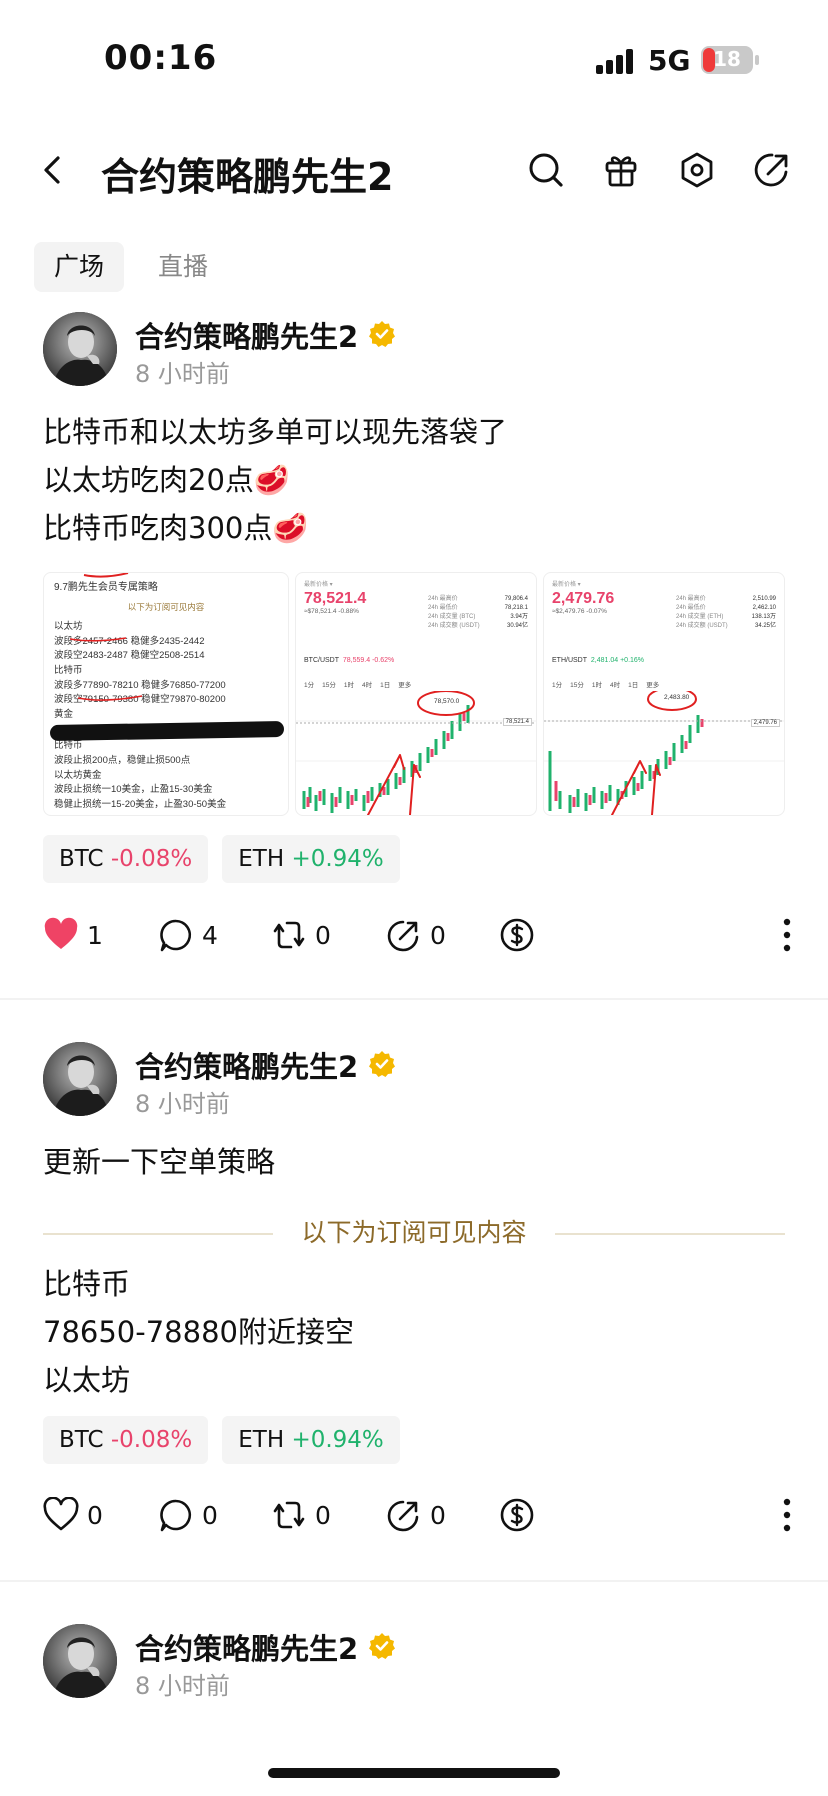 The width and height of the screenshot is (828, 1796). Describe the element at coordinates (405, 685) in the screenshot. I see `interval-tab: 更多` at that location.